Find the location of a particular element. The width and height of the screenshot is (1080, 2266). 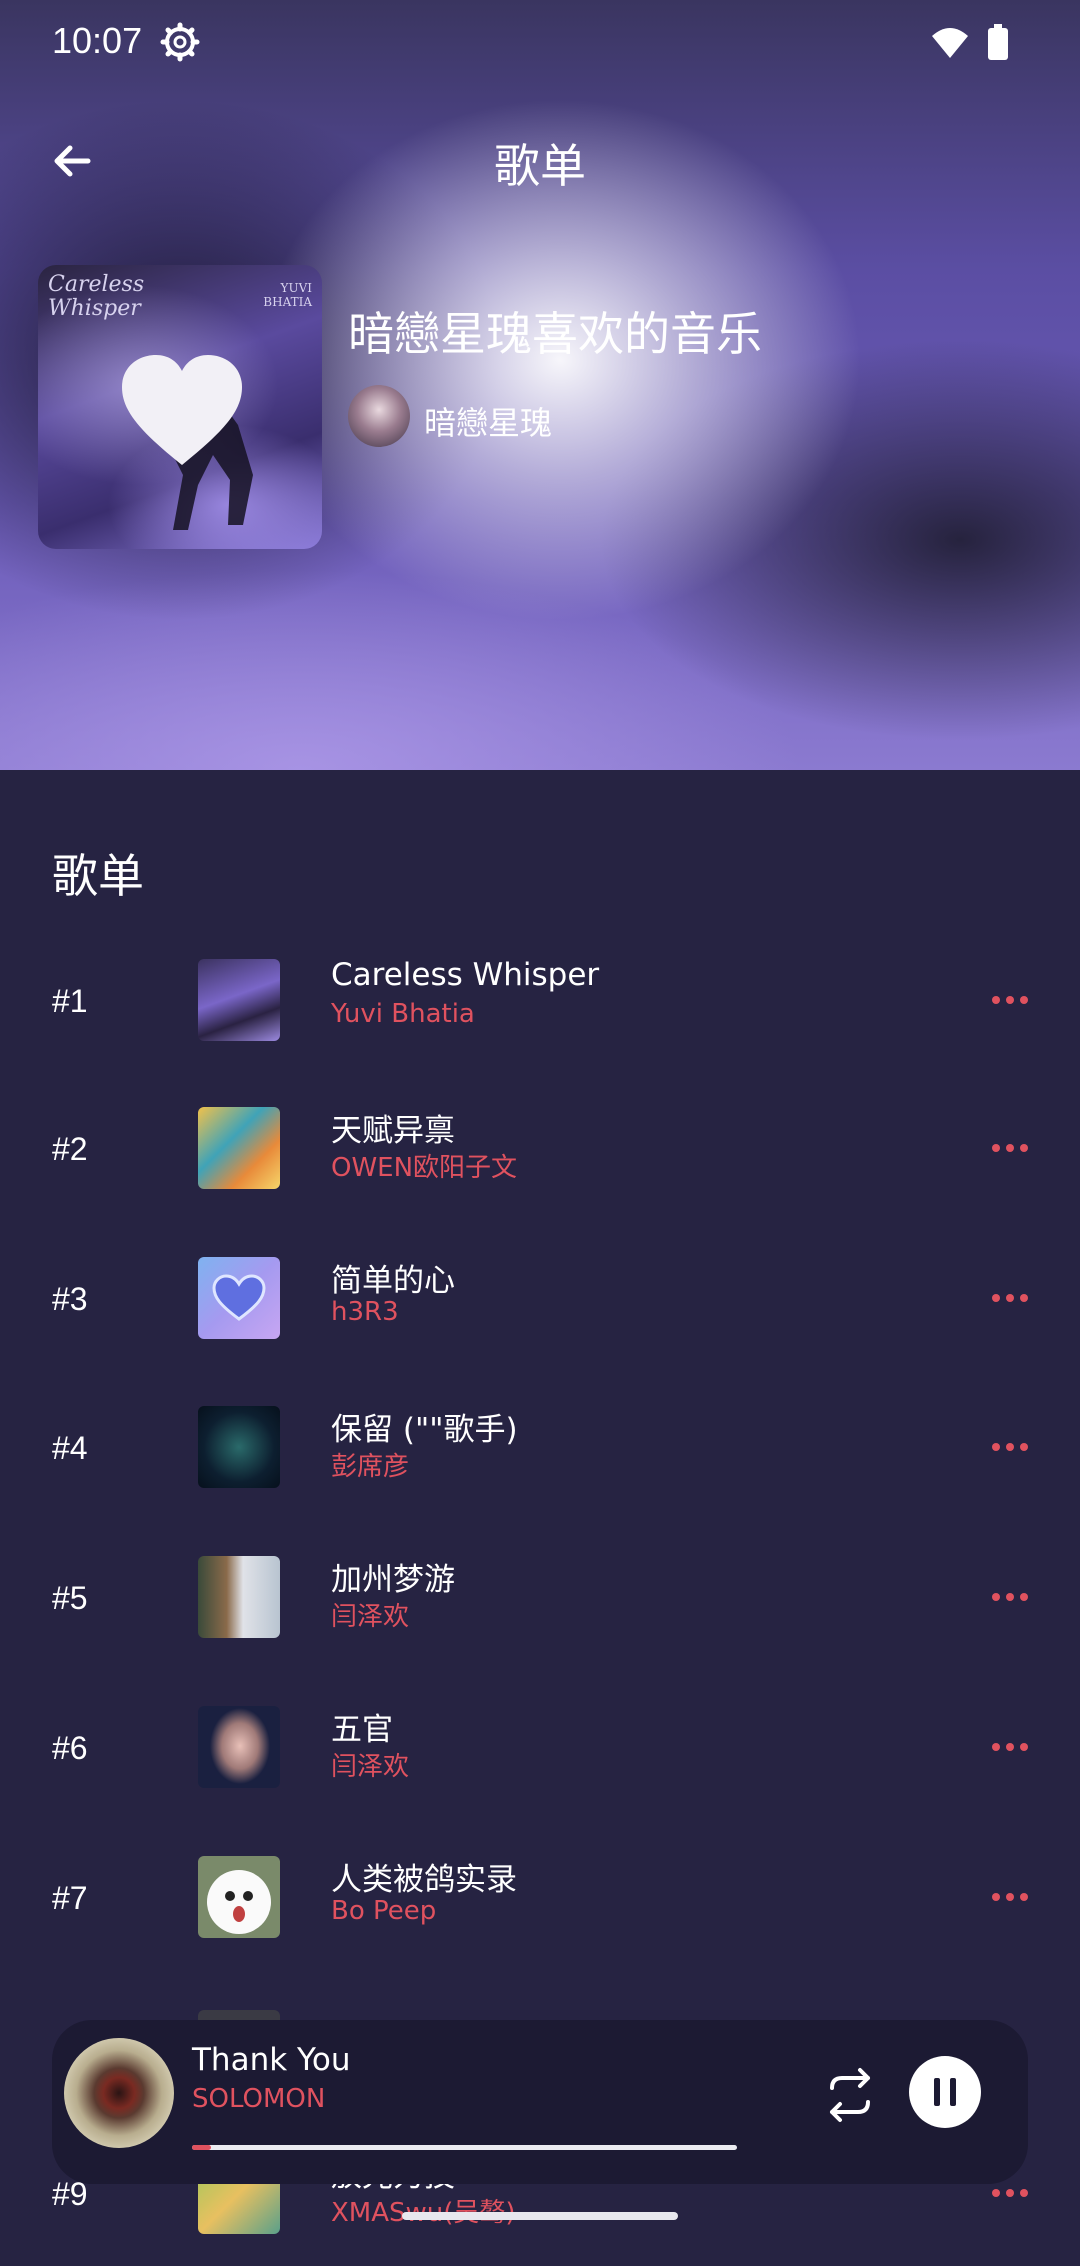

song-title: Careless Whisper is located at coordinates (465, 975).